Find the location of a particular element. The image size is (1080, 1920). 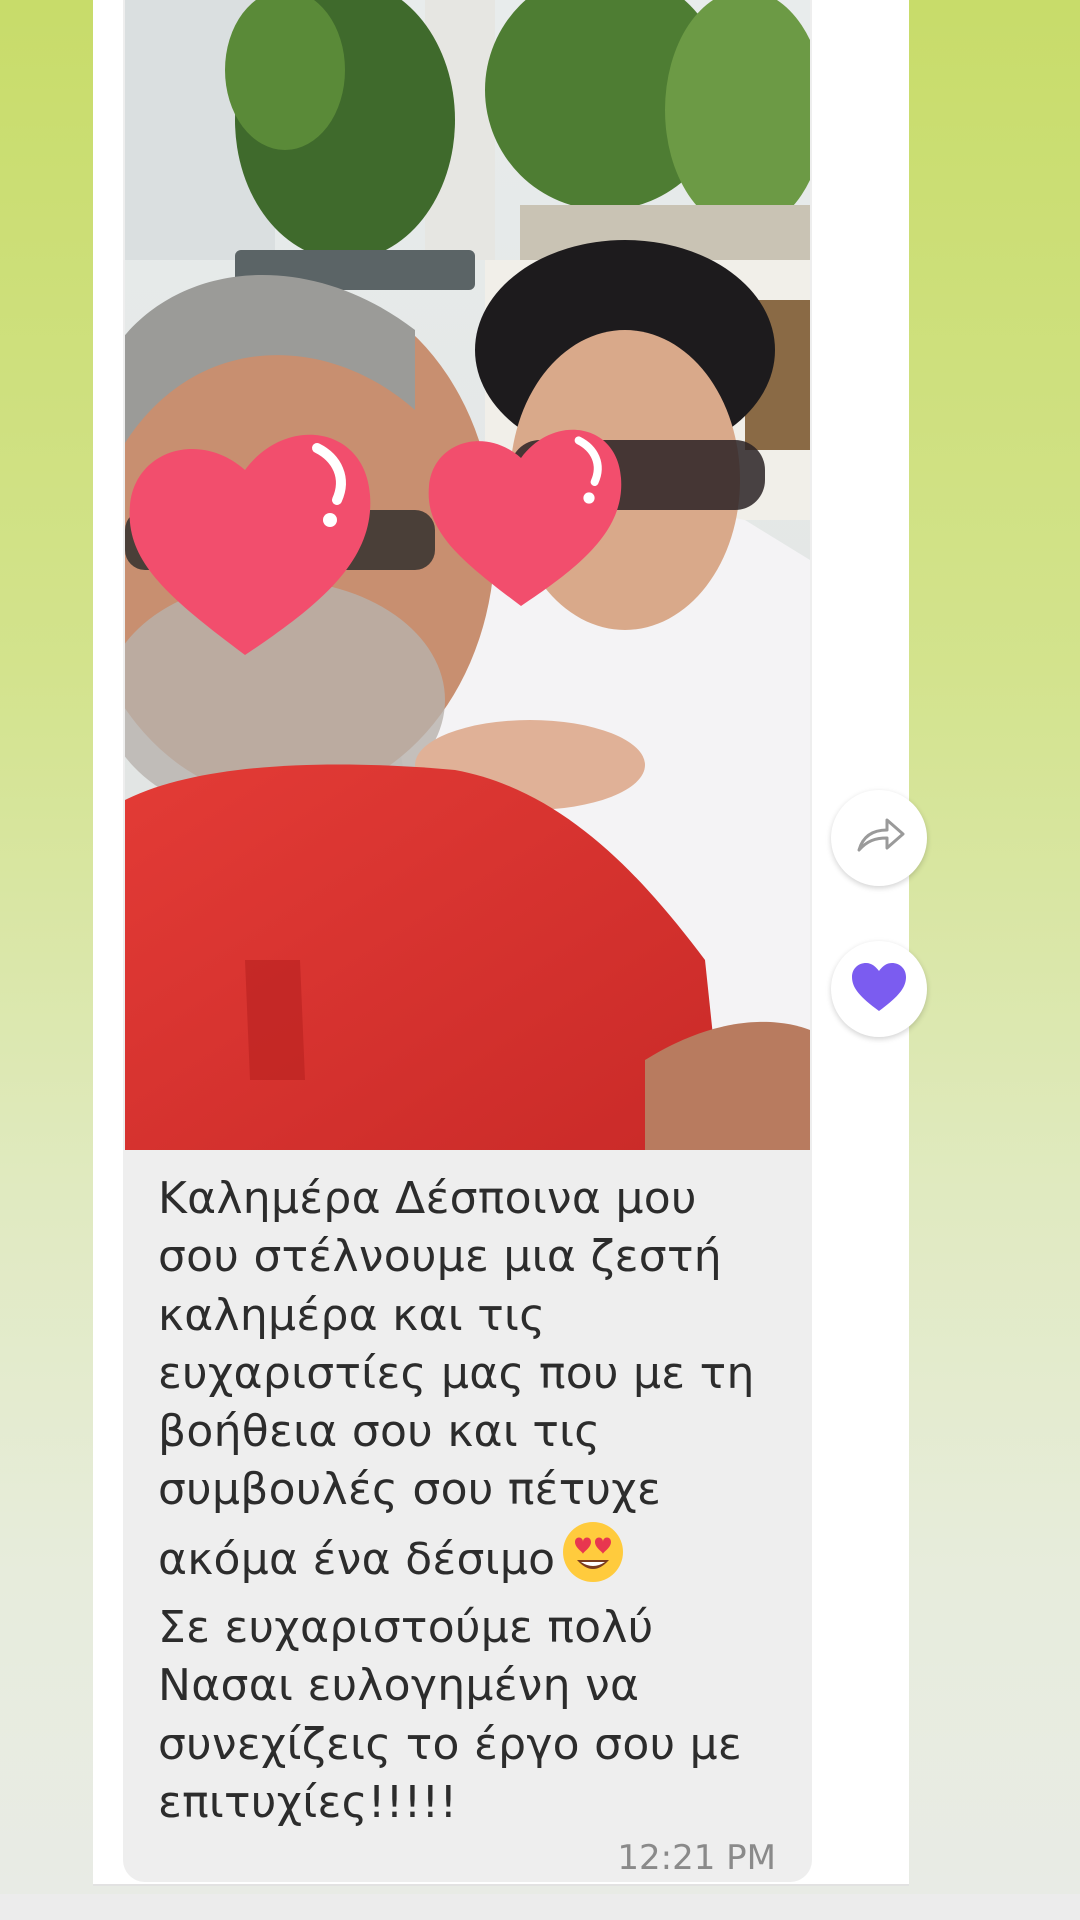

like-button is located at coordinates (879, 989).